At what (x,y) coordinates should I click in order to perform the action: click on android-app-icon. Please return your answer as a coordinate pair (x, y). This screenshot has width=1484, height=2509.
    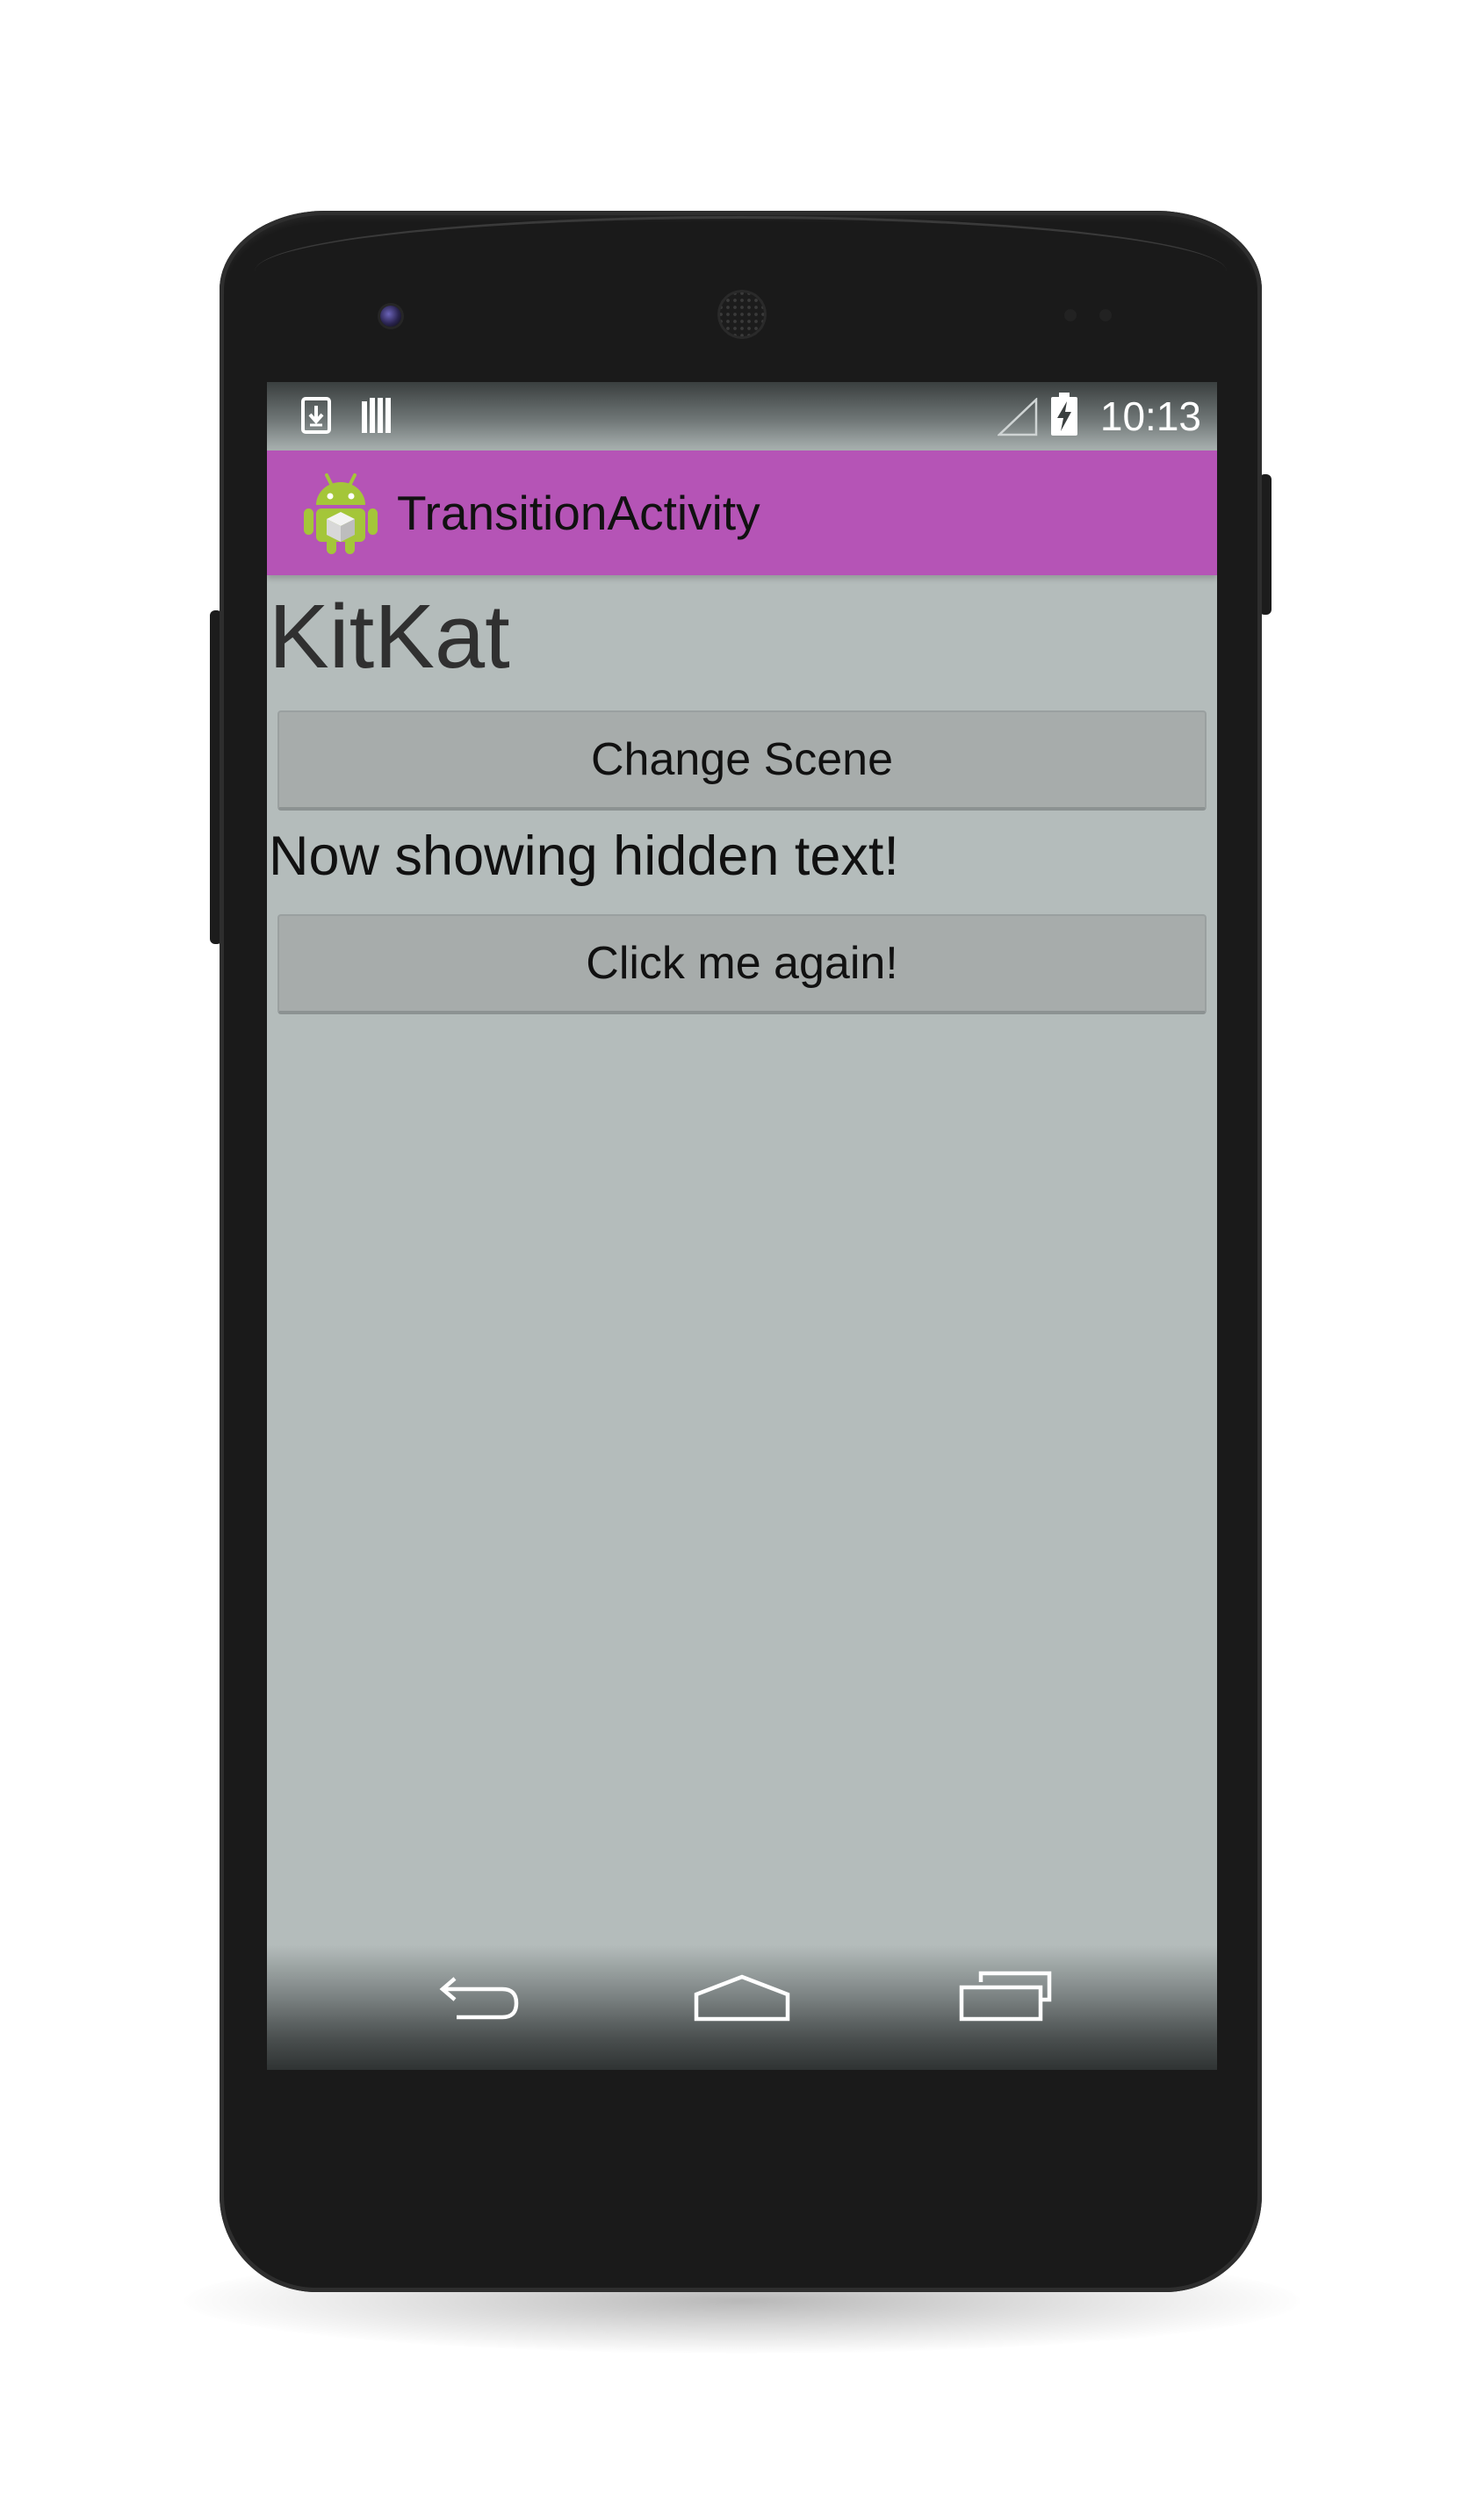
    Looking at the image, I should click on (340, 514).